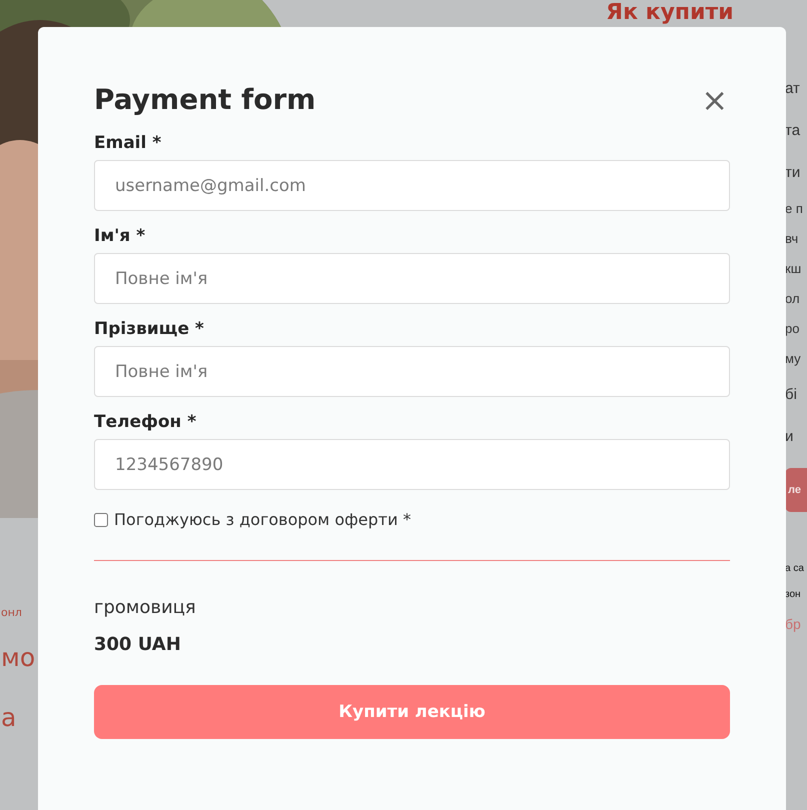 This screenshot has width=807, height=810. What do you see at coordinates (18, 658) in the screenshot?
I see `page-text: мо` at bounding box center [18, 658].